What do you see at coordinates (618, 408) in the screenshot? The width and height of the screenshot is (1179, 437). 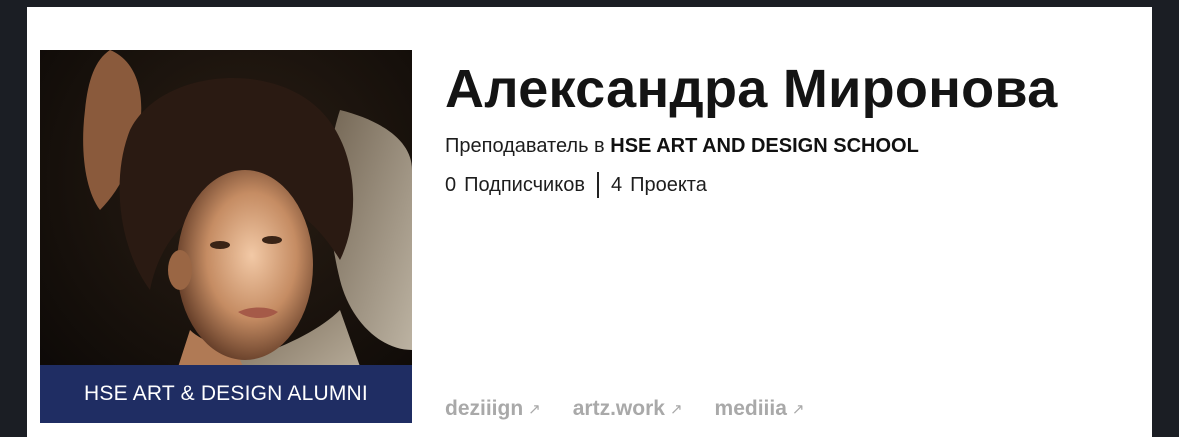 I see `link-label: artz.work` at bounding box center [618, 408].